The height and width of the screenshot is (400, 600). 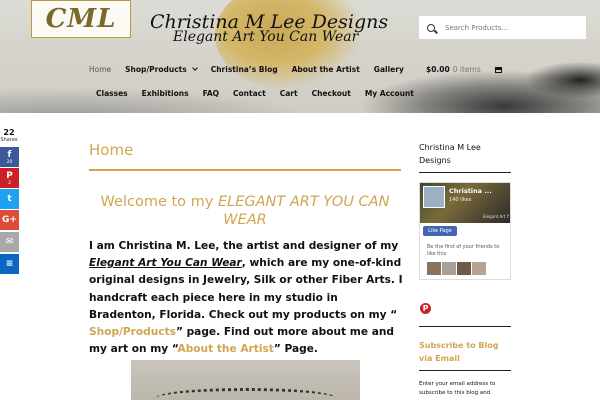 I want to click on sidebar-title: Christina M Lee Designs, so click(x=450, y=154).